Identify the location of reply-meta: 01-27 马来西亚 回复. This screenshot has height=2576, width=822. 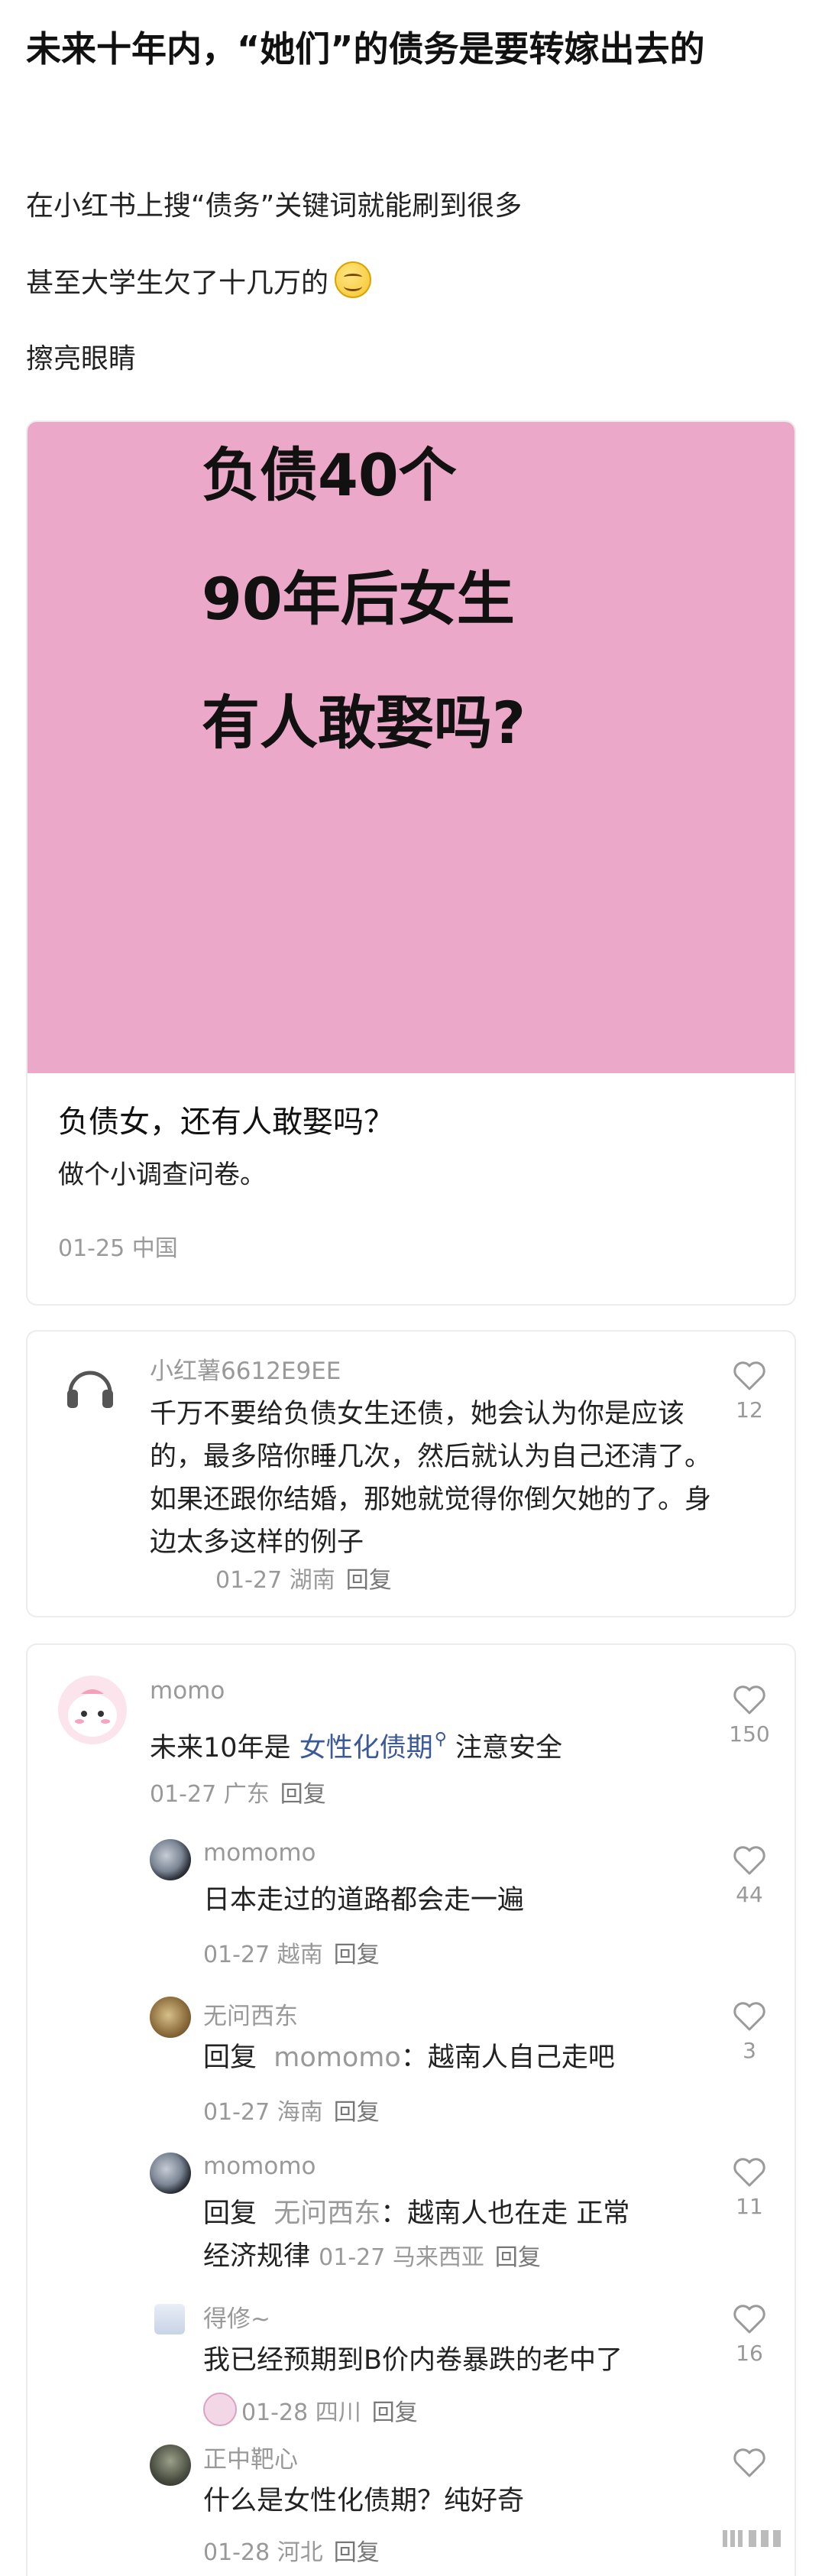
(430, 2257).